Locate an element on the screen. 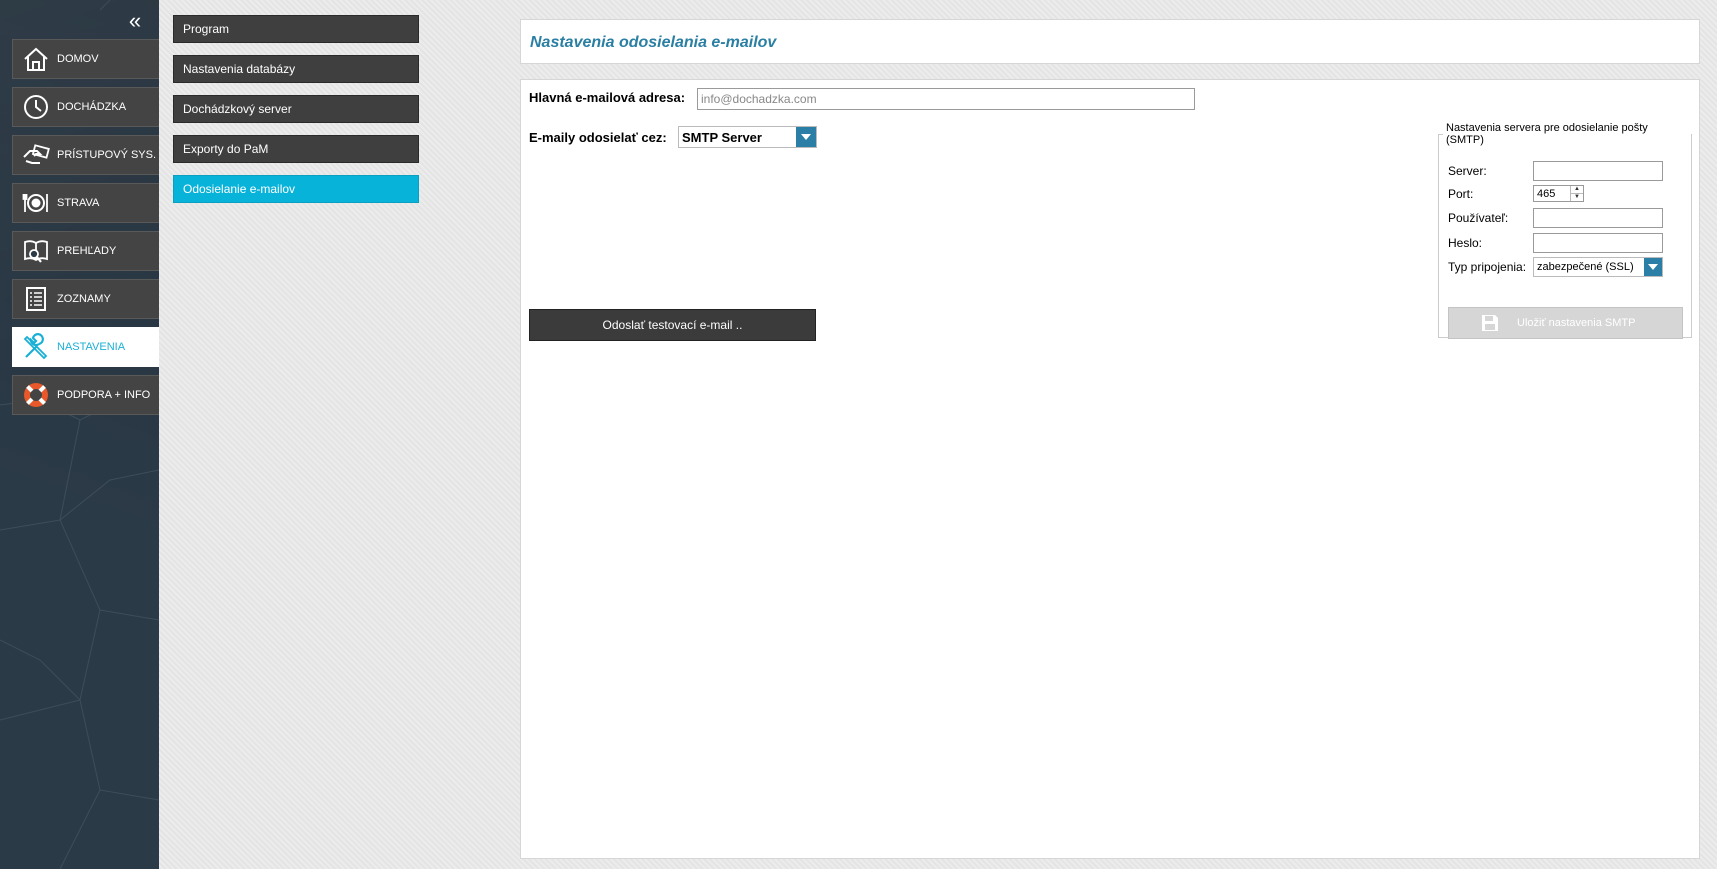 This screenshot has height=869, width=1717. background-pattern is located at coordinates (79, 434).